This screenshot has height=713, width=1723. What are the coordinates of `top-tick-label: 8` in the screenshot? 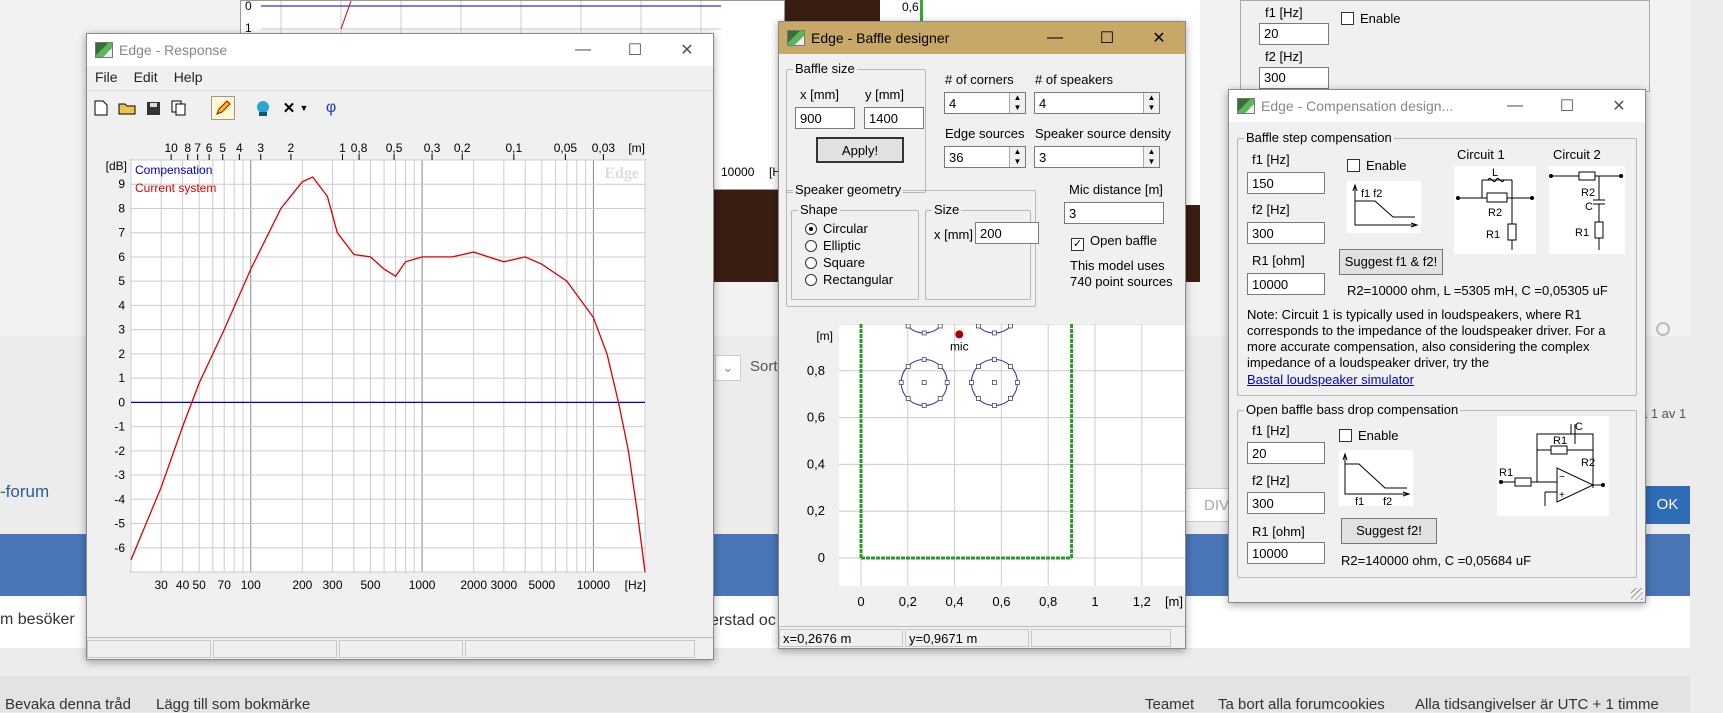 It's located at (187, 148).